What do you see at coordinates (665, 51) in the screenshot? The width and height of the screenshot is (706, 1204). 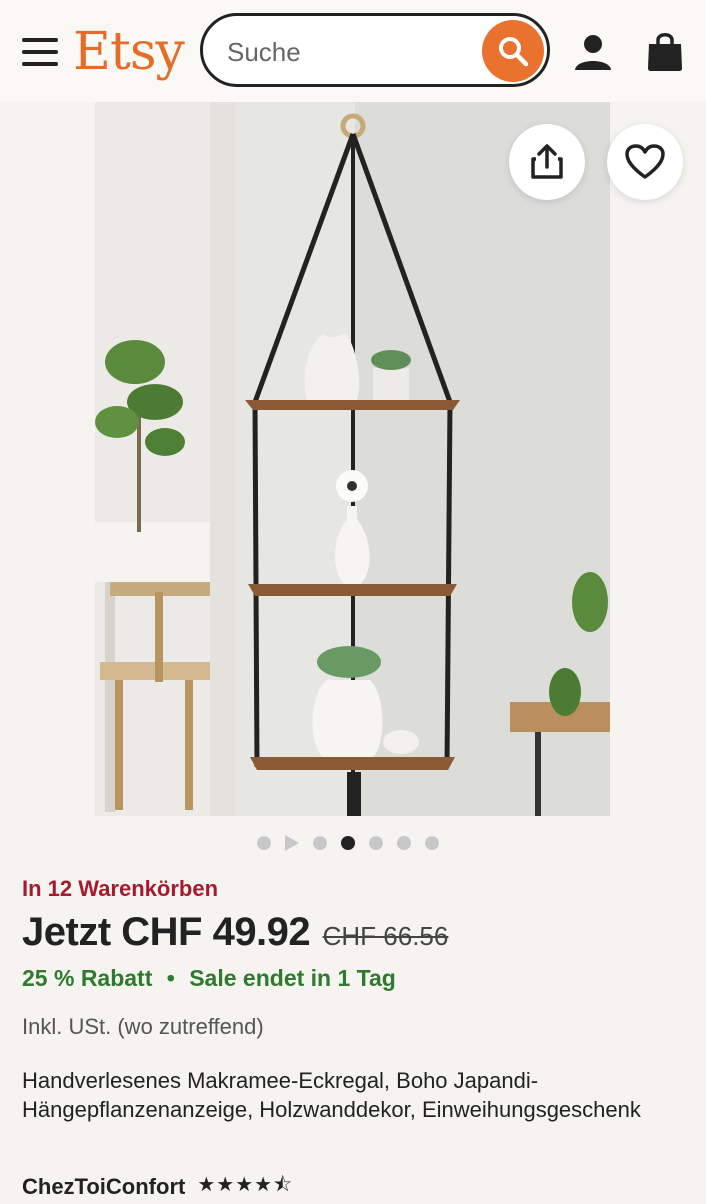 I see `bag-icon` at bounding box center [665, 51].